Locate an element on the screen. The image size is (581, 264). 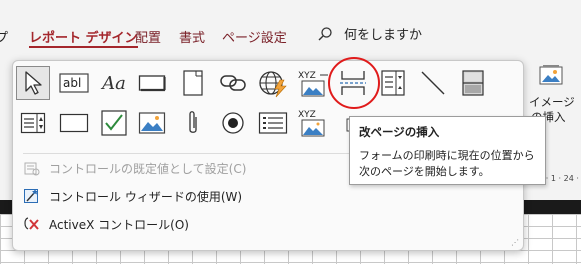
tooltip-title: 改ページの挿入 is located at coordinates (399, 132).